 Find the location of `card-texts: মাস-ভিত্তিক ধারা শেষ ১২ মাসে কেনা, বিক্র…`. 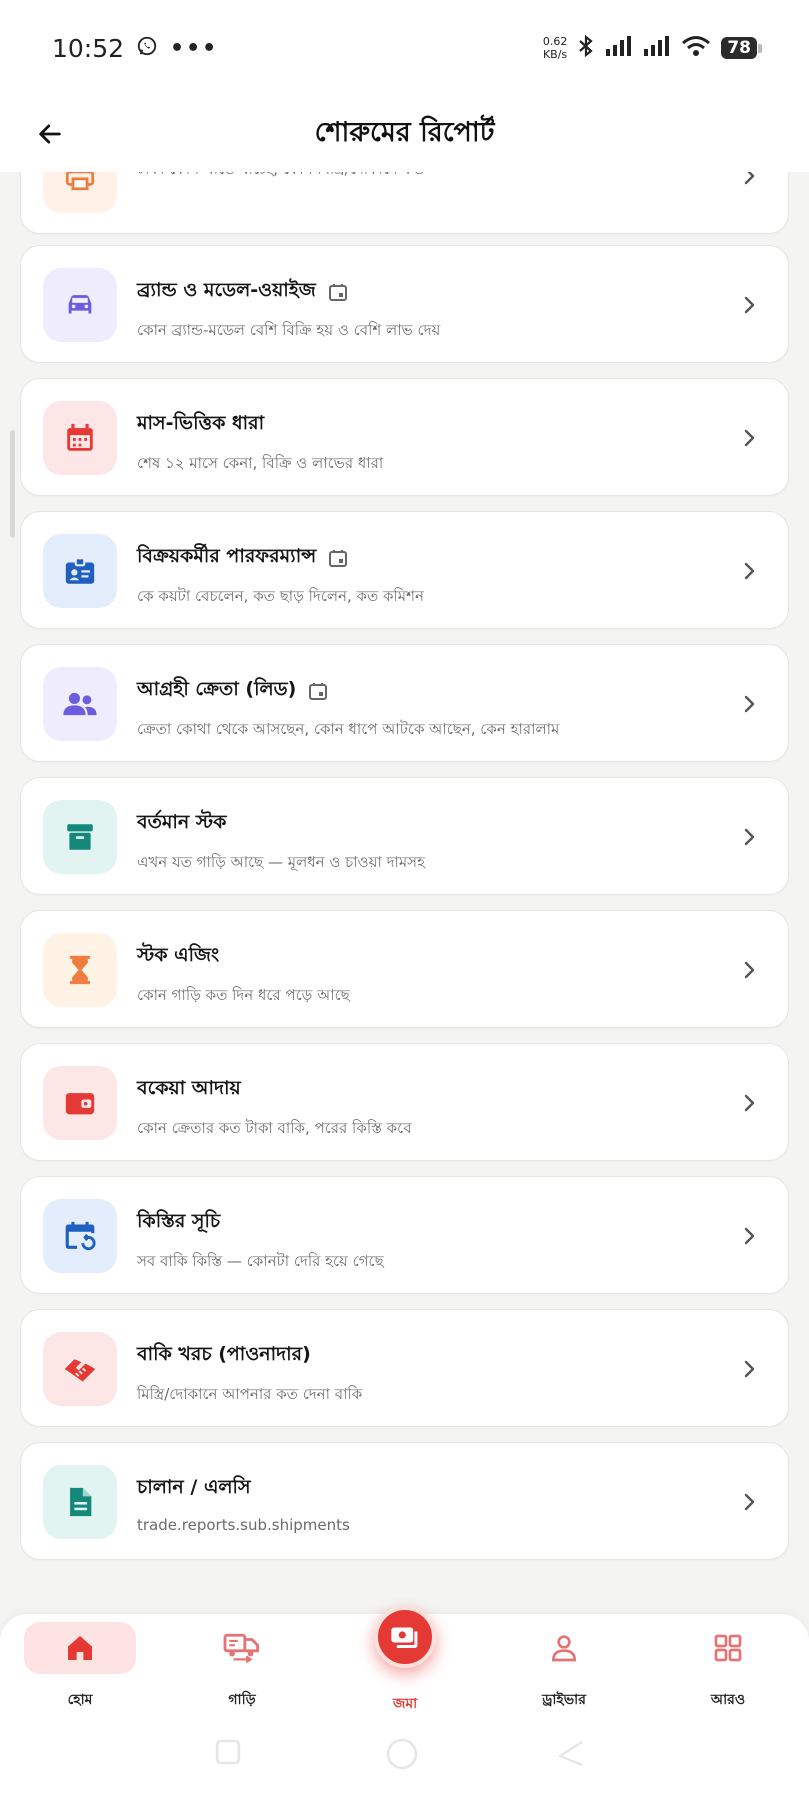

card-texts: মাস-ভিত্তিক ধারা শেষ ১২ মাসে কেনা, বিক্র… is located at coordinates (422, 443).